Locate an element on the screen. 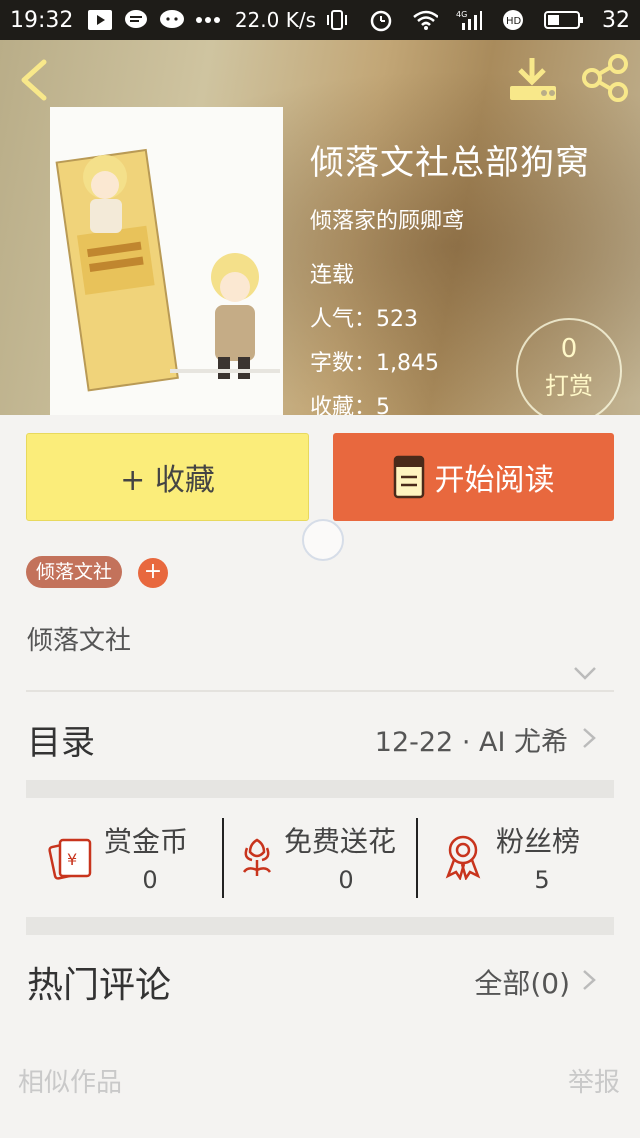 This screenshot has height=1138, width=640. latest-chapter: 12-22 · AI 尤希 is located at coordinates (471, 739).